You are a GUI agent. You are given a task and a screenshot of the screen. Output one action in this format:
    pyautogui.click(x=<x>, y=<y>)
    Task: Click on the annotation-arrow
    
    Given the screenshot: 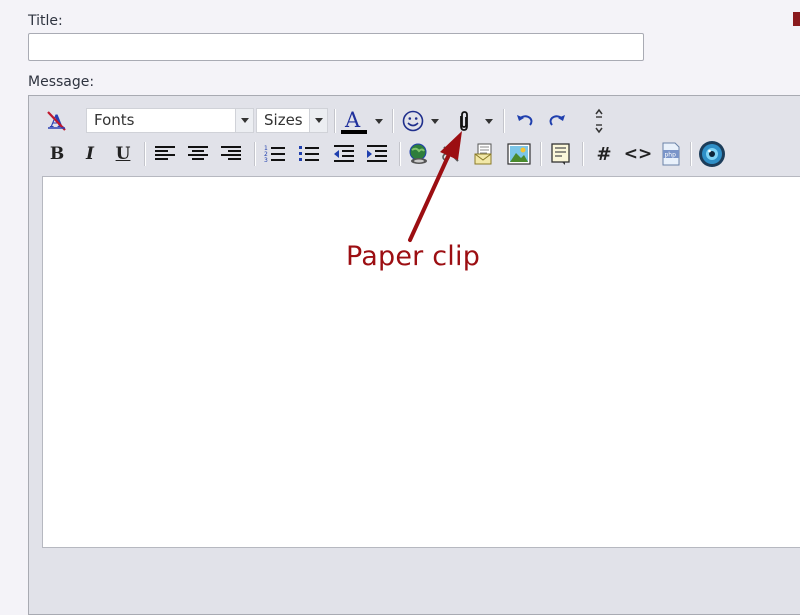 What is the action you would take?
    pyautogui.click(x=435, y=186)
    